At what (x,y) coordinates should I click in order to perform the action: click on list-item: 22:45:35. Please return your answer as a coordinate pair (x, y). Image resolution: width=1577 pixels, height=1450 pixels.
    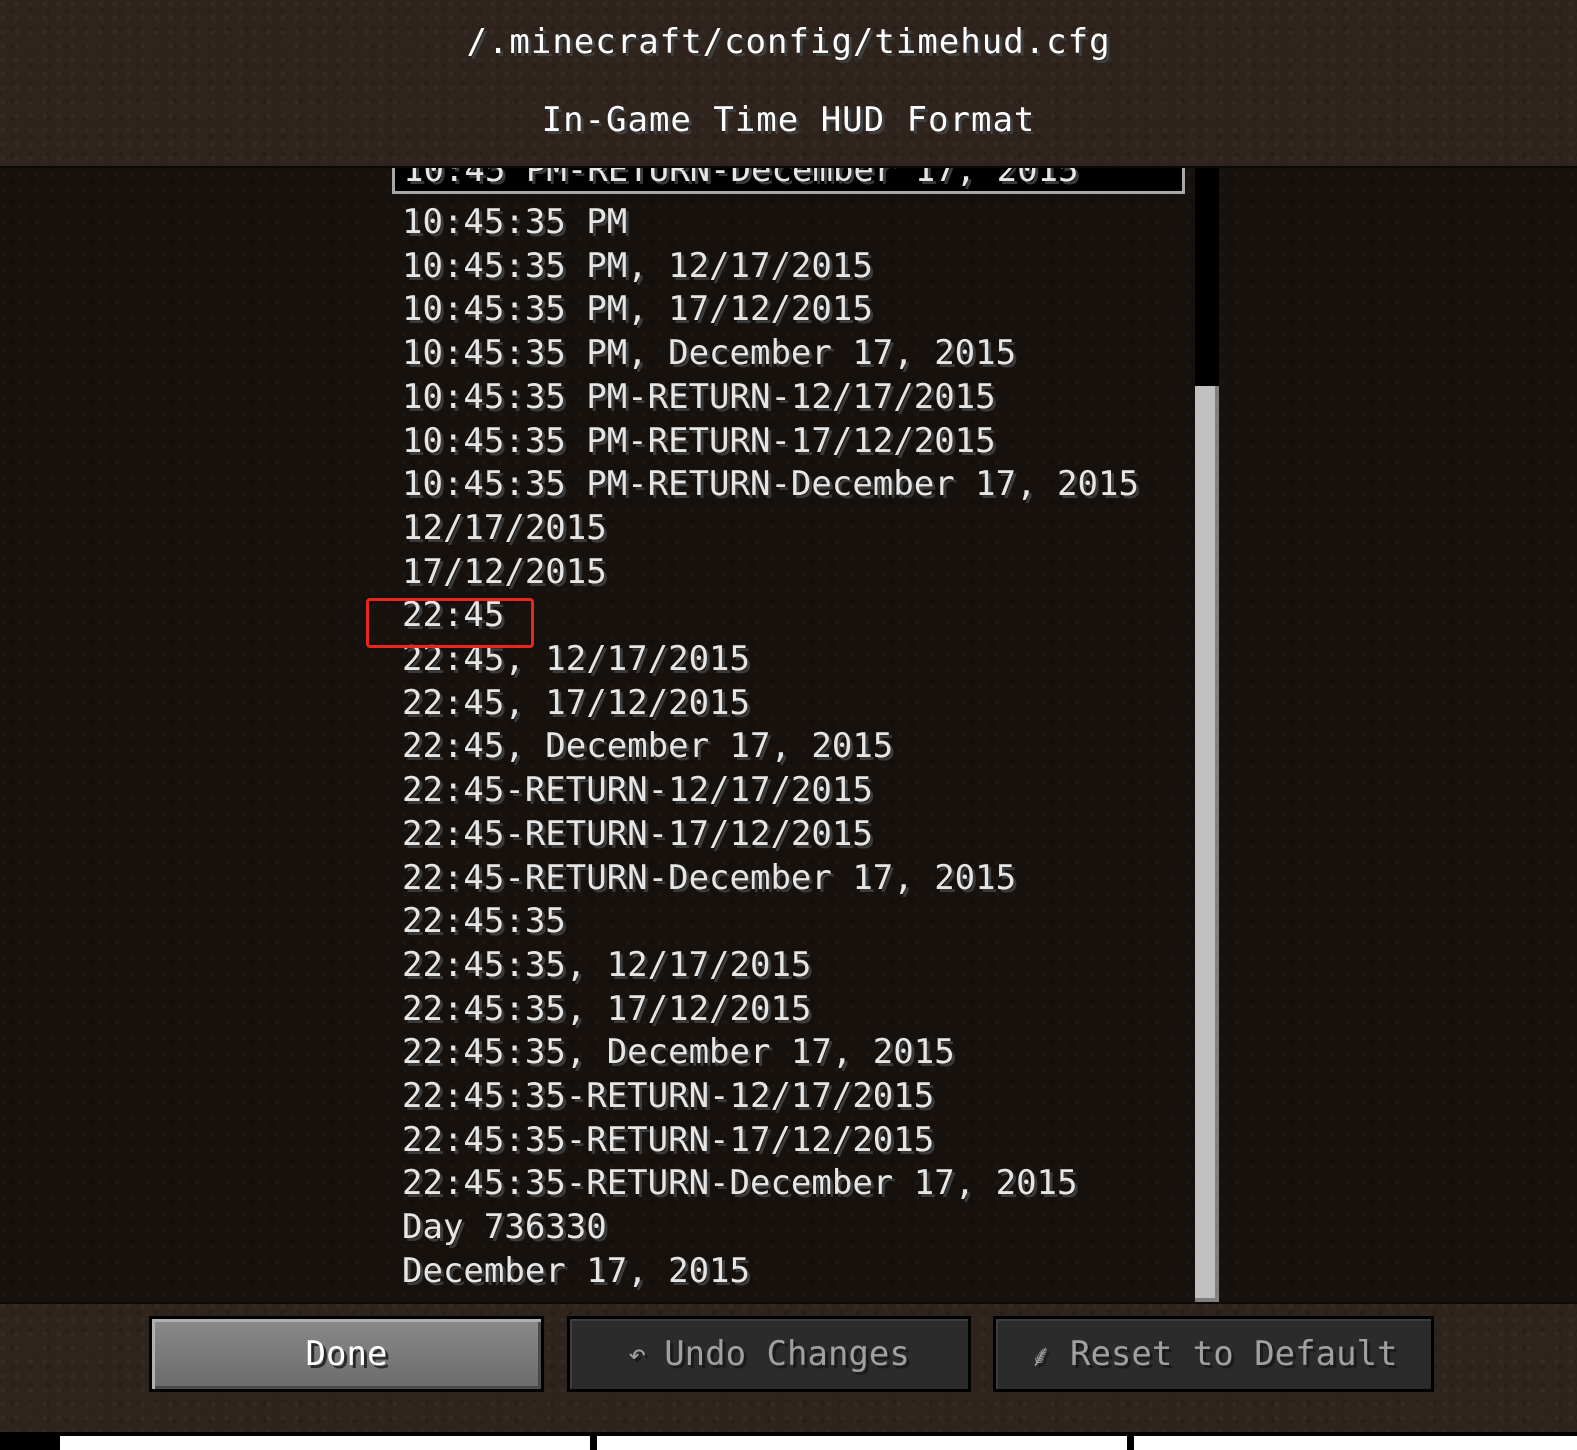
    Looking at the image, I should click on (484, 921).